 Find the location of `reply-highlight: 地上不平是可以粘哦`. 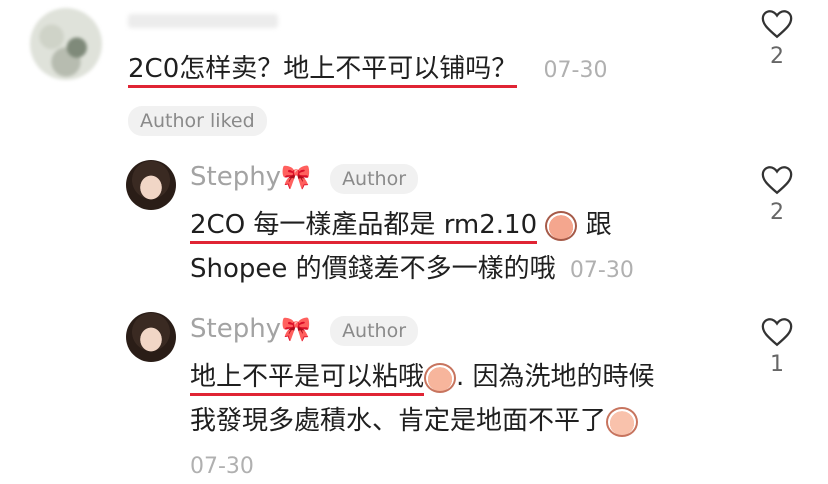

reply-highlight: 地上不平是可以粘哦 is located at coordinates (307, 379).